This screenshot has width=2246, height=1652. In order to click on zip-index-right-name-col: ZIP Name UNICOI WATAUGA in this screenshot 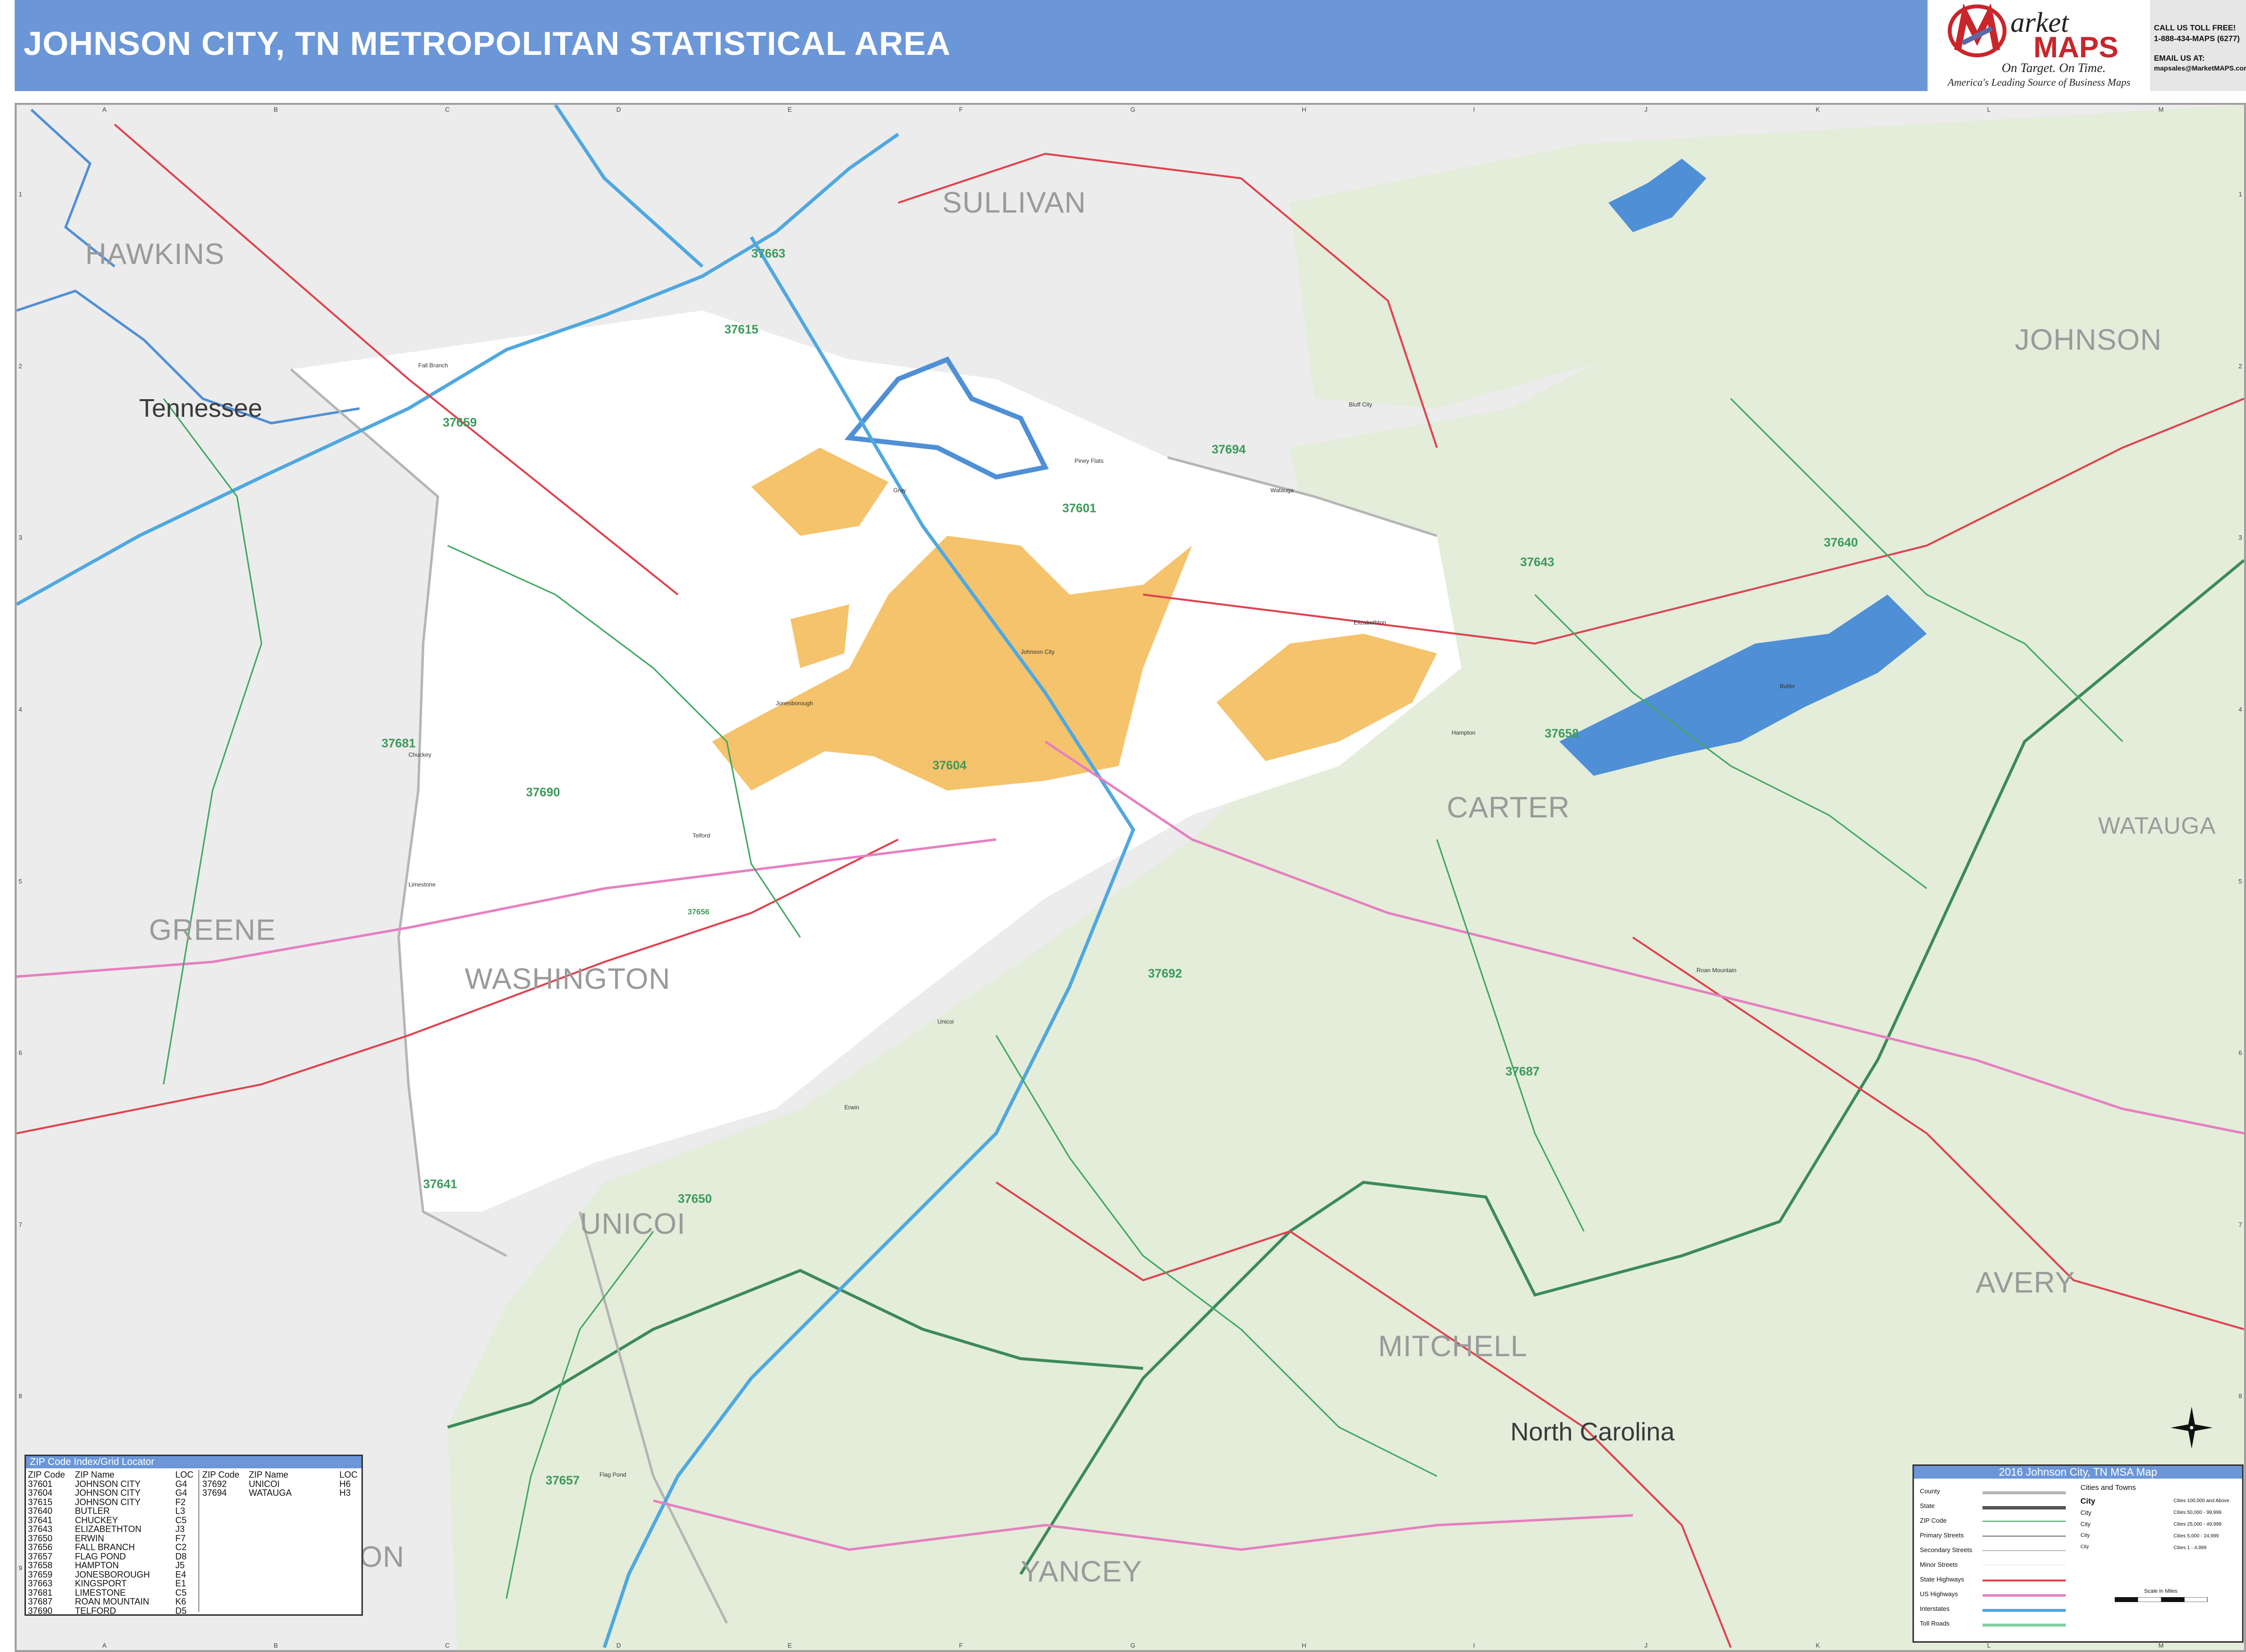, I will do `click(293, 1484)`.